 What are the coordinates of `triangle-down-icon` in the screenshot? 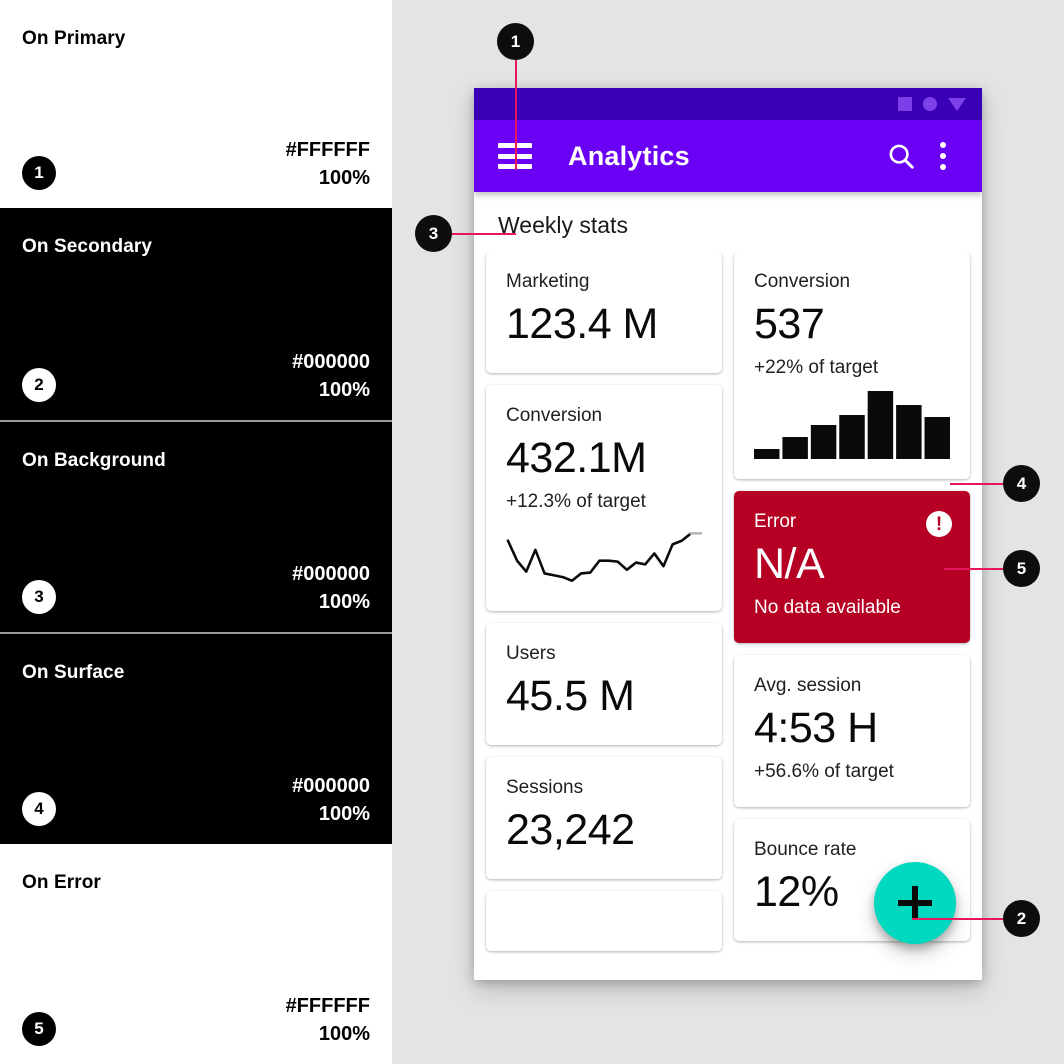 It's located at (957, 104).